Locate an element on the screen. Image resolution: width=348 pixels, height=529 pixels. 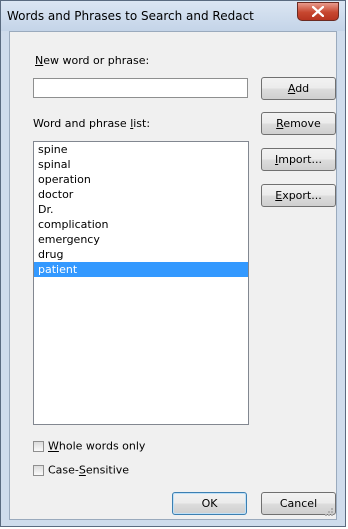
list-item: complication is located at coordinates (141, 224).